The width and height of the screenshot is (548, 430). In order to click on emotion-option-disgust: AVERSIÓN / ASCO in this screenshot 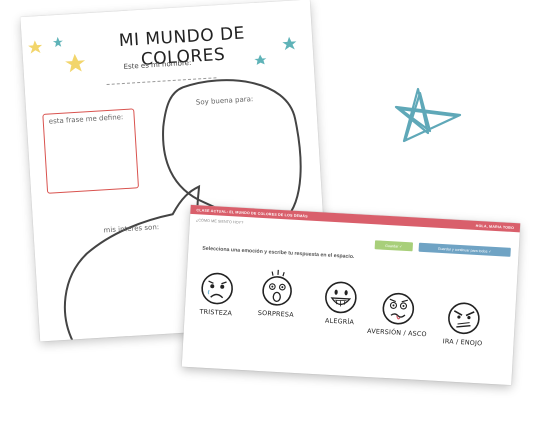, I will do `click(398, 314)`.